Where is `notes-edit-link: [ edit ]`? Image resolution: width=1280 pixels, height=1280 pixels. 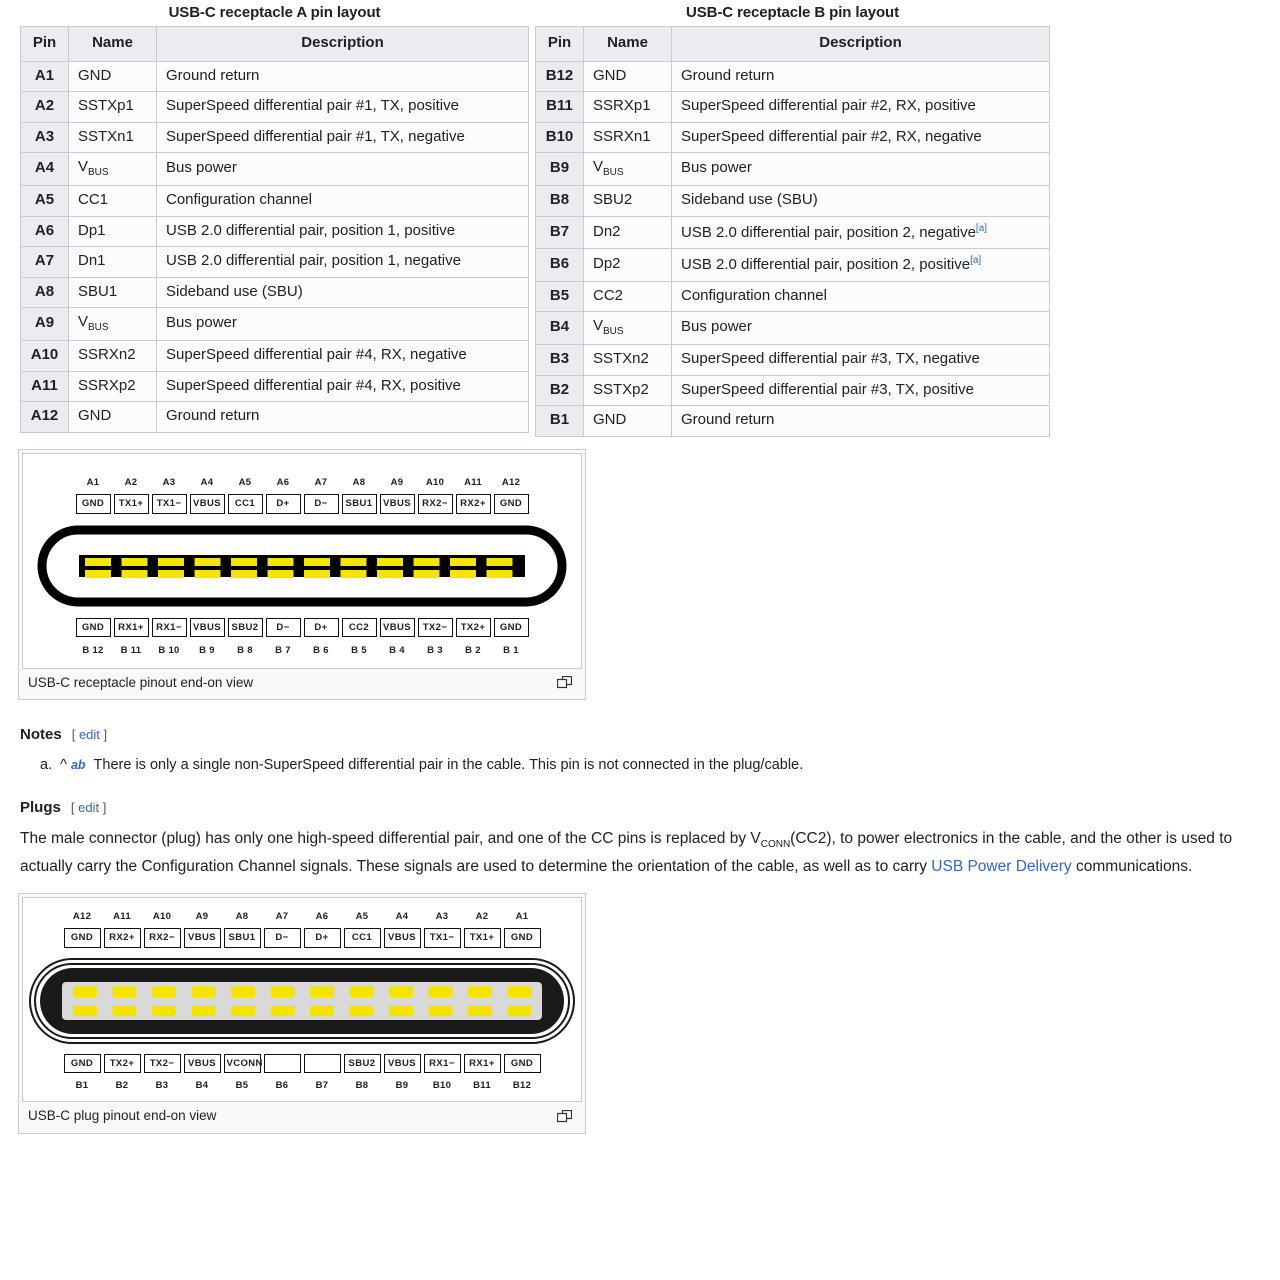
notes-edit-link: [ edit ] is located at coordinates (89, 734).